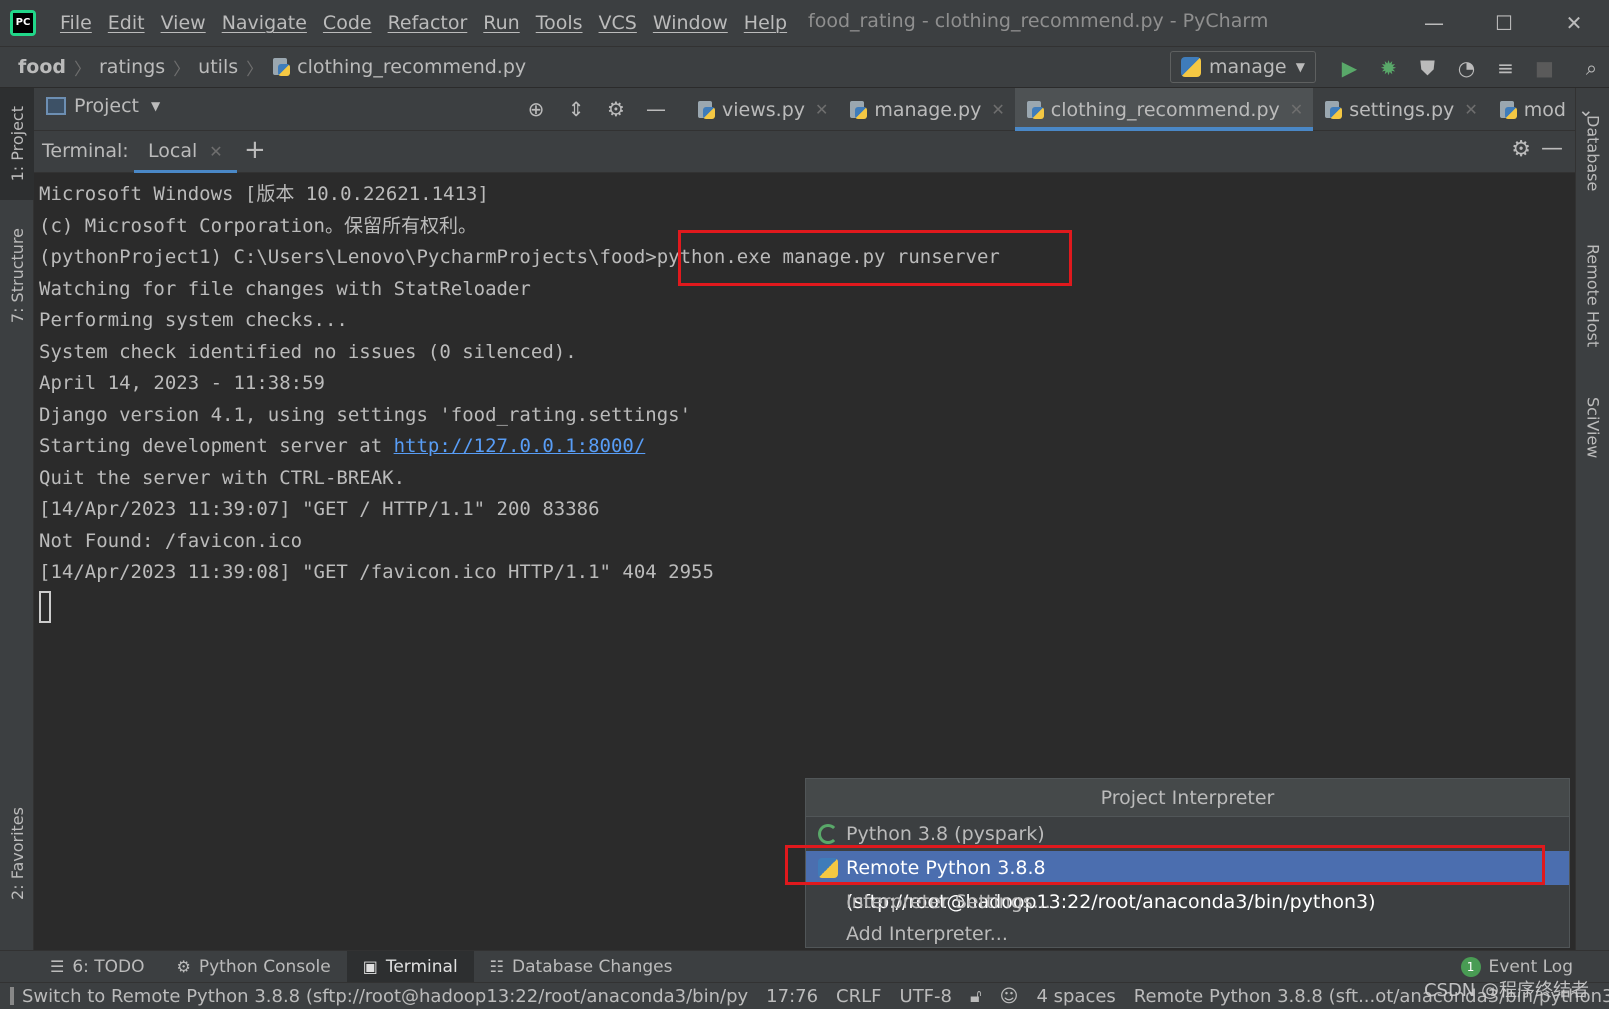 The image size is (1609, 1009). I want to click on concurrency-icon: ≡, so click(1505, 68).